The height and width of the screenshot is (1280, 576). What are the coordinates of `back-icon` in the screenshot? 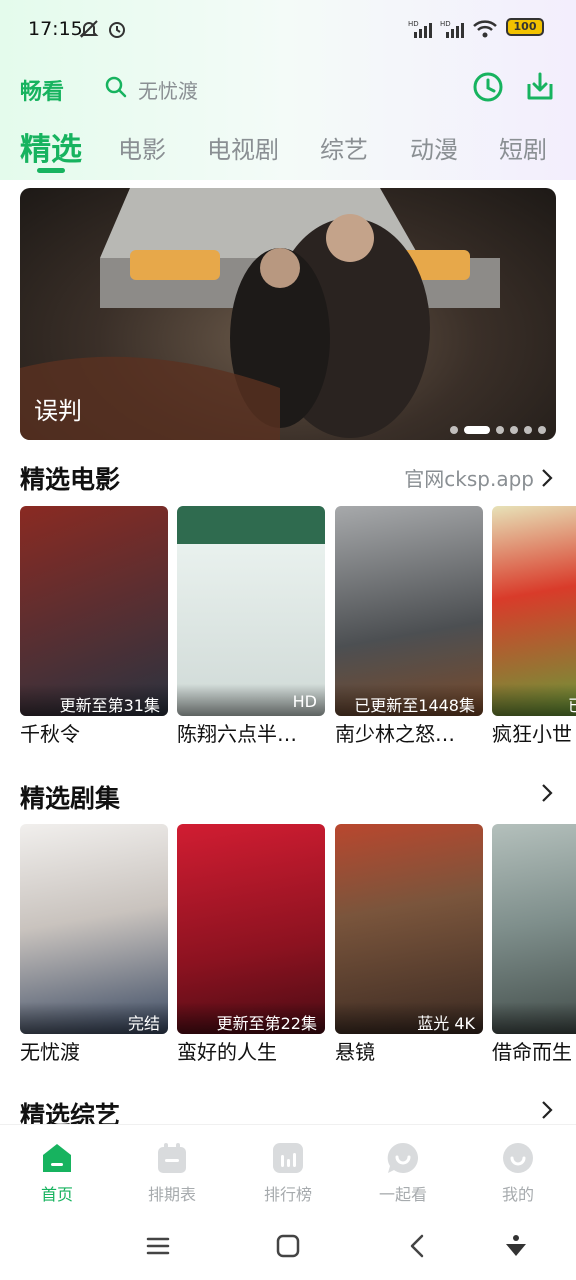 It's located at (418, 1246).